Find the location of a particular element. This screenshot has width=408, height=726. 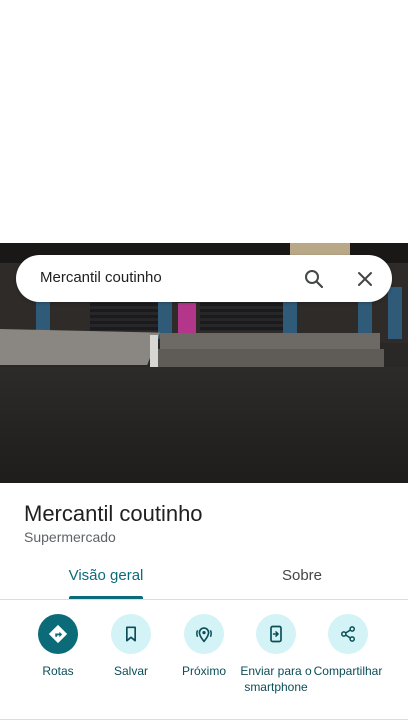

place-category: Supermercado is located at coordinates (70, 537).